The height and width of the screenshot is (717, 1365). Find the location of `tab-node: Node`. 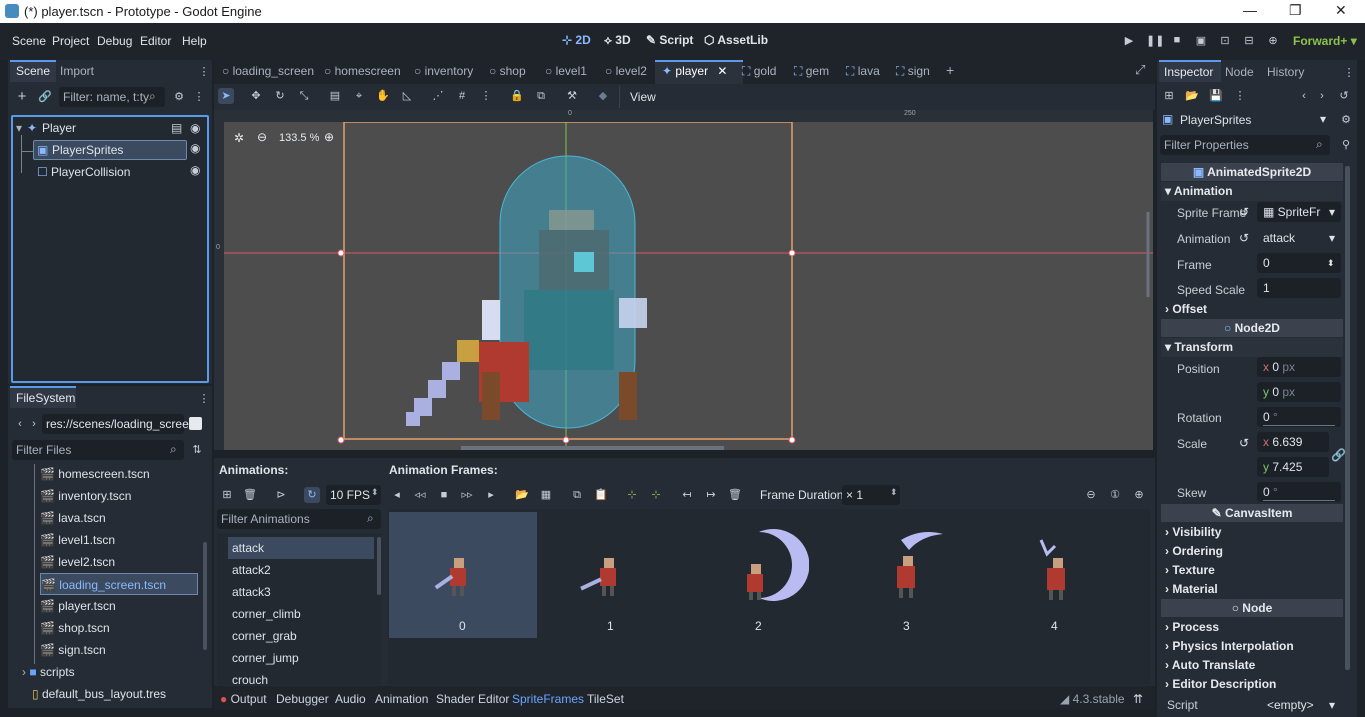

tab-node: Node is located at coordinates (1239, 72).